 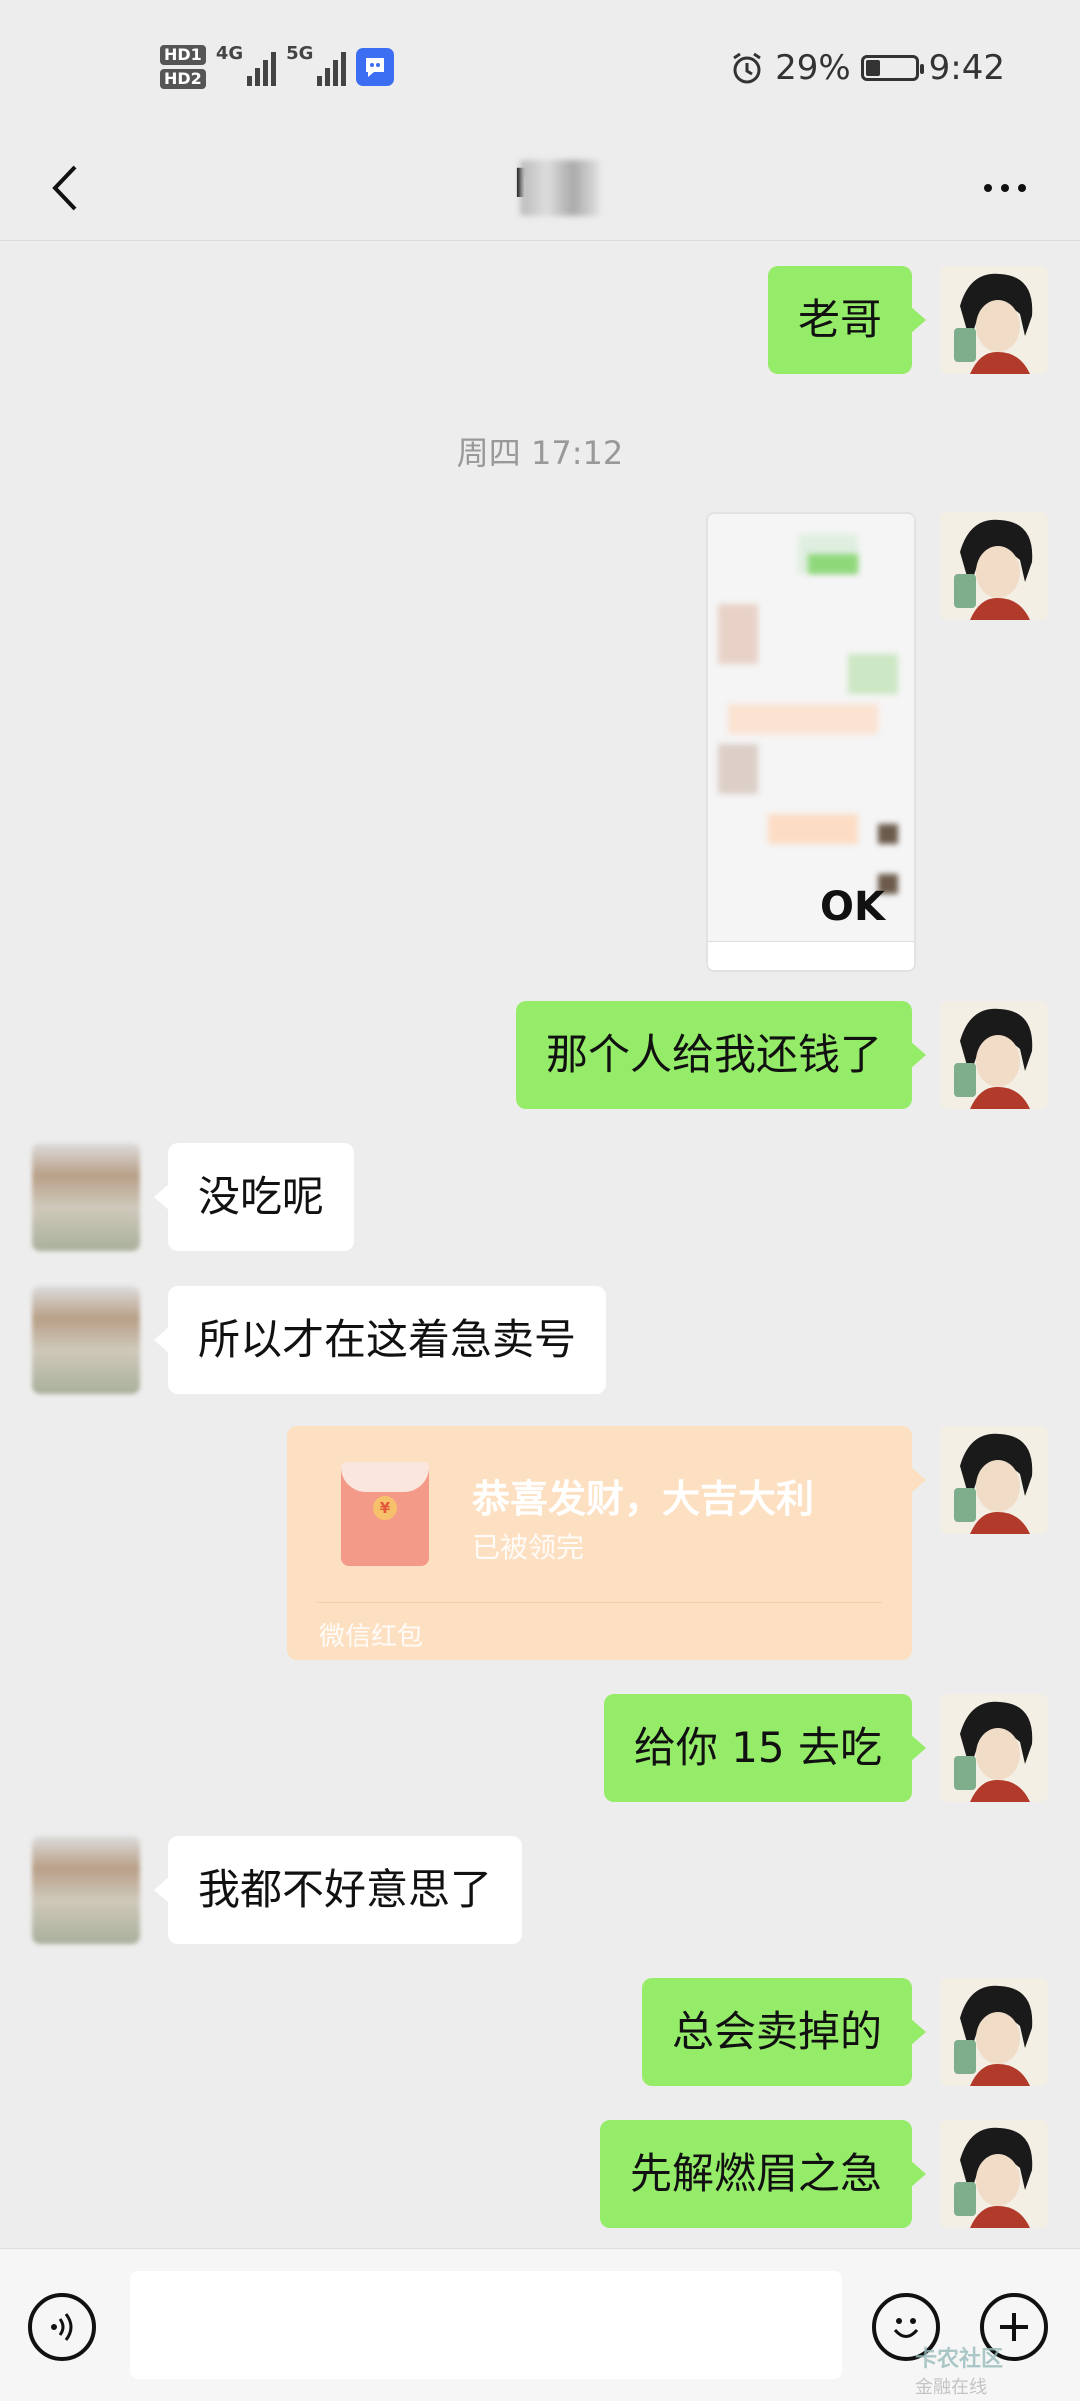 I want to click on message-timestamp: 周四 17:12, so click(x=540, y=453).